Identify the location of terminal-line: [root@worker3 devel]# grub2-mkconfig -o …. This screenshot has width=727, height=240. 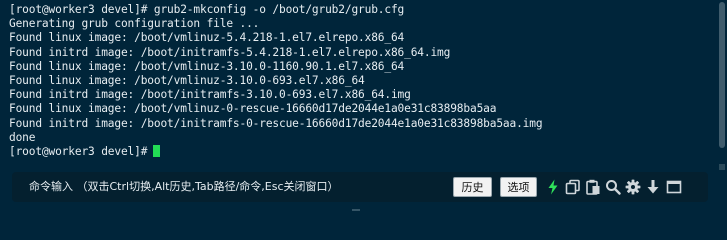
(207, 9).